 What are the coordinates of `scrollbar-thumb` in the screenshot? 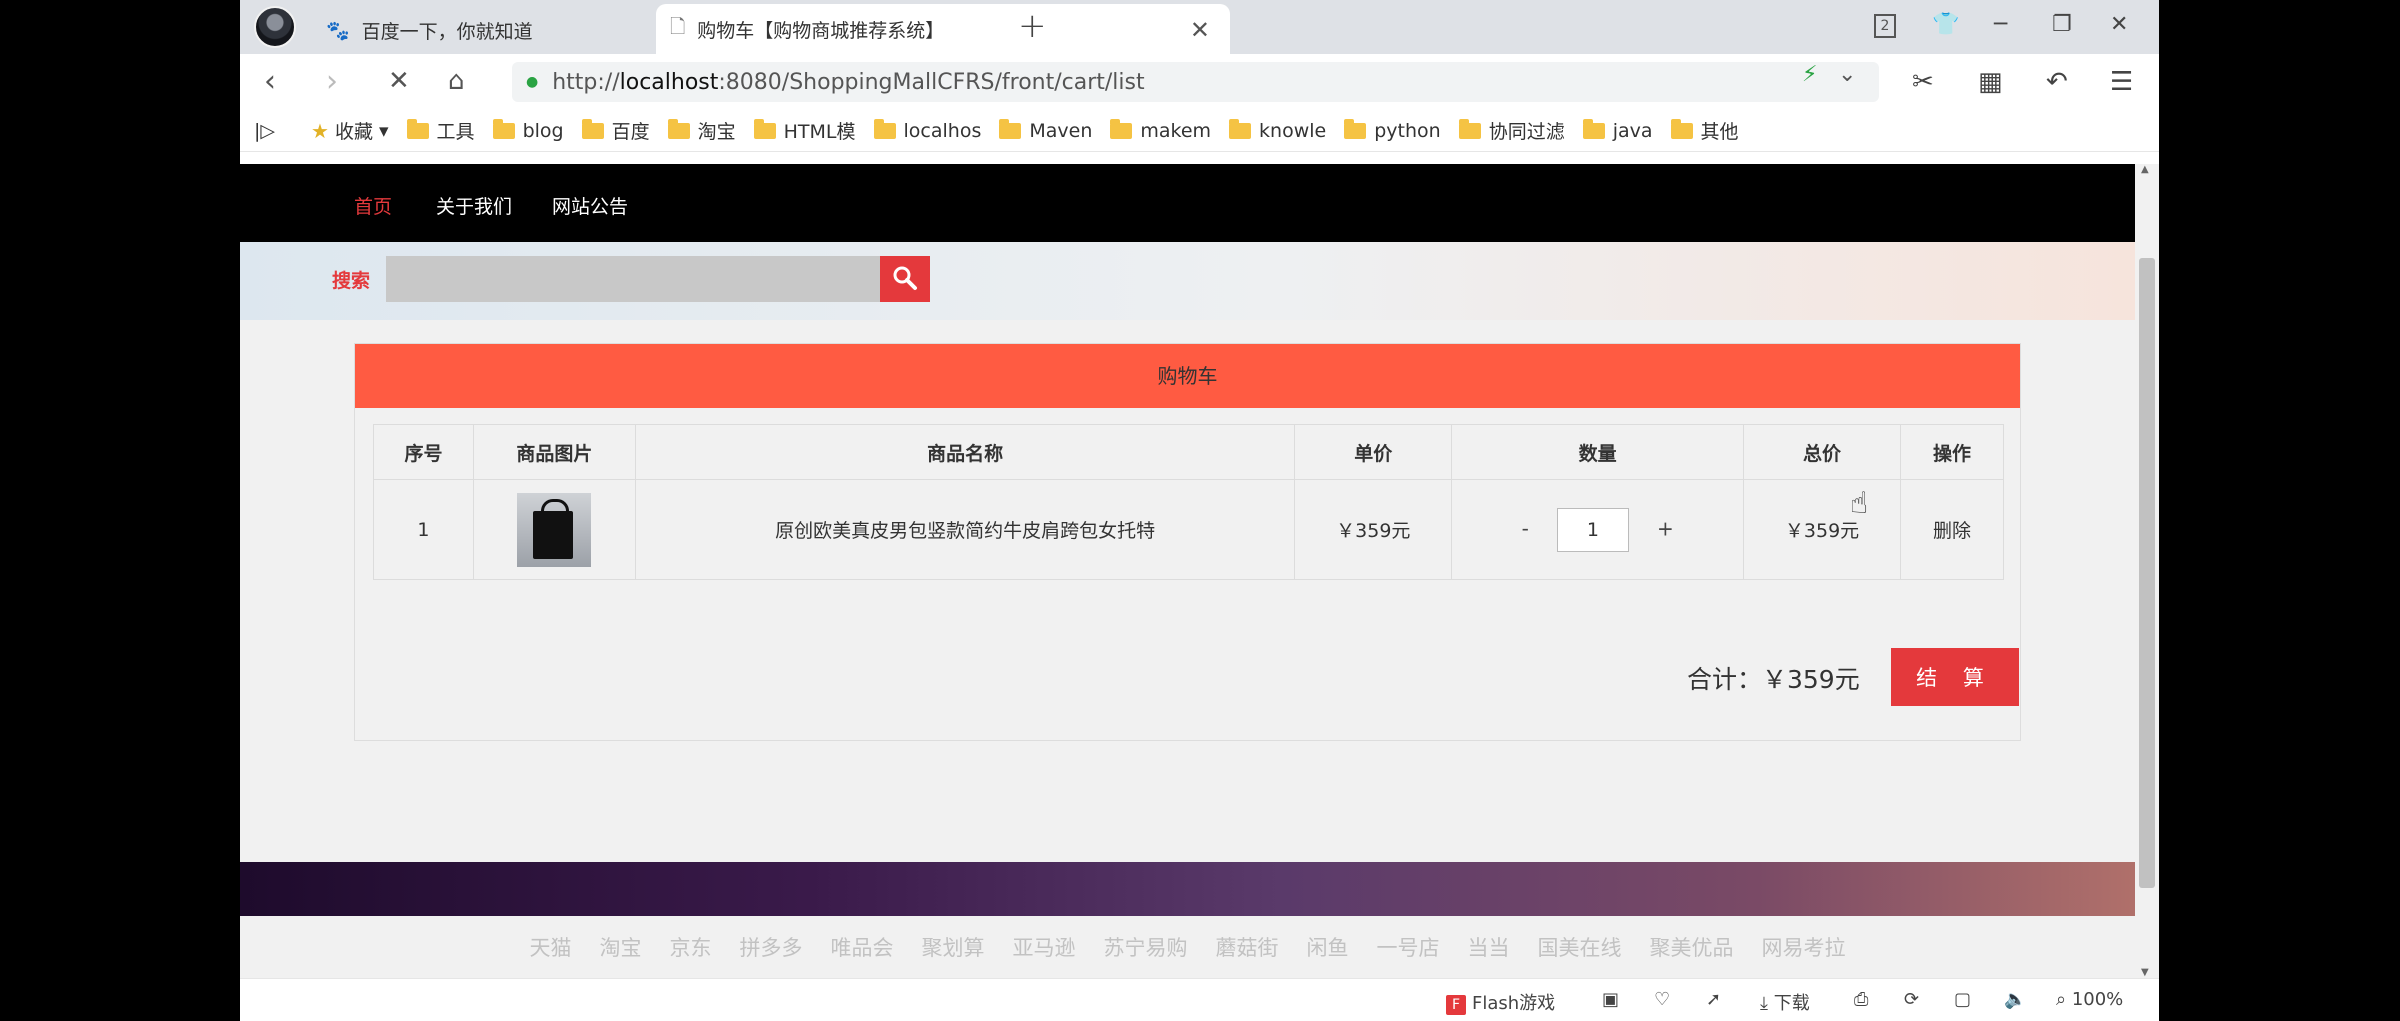 It's located at (2147, 573).